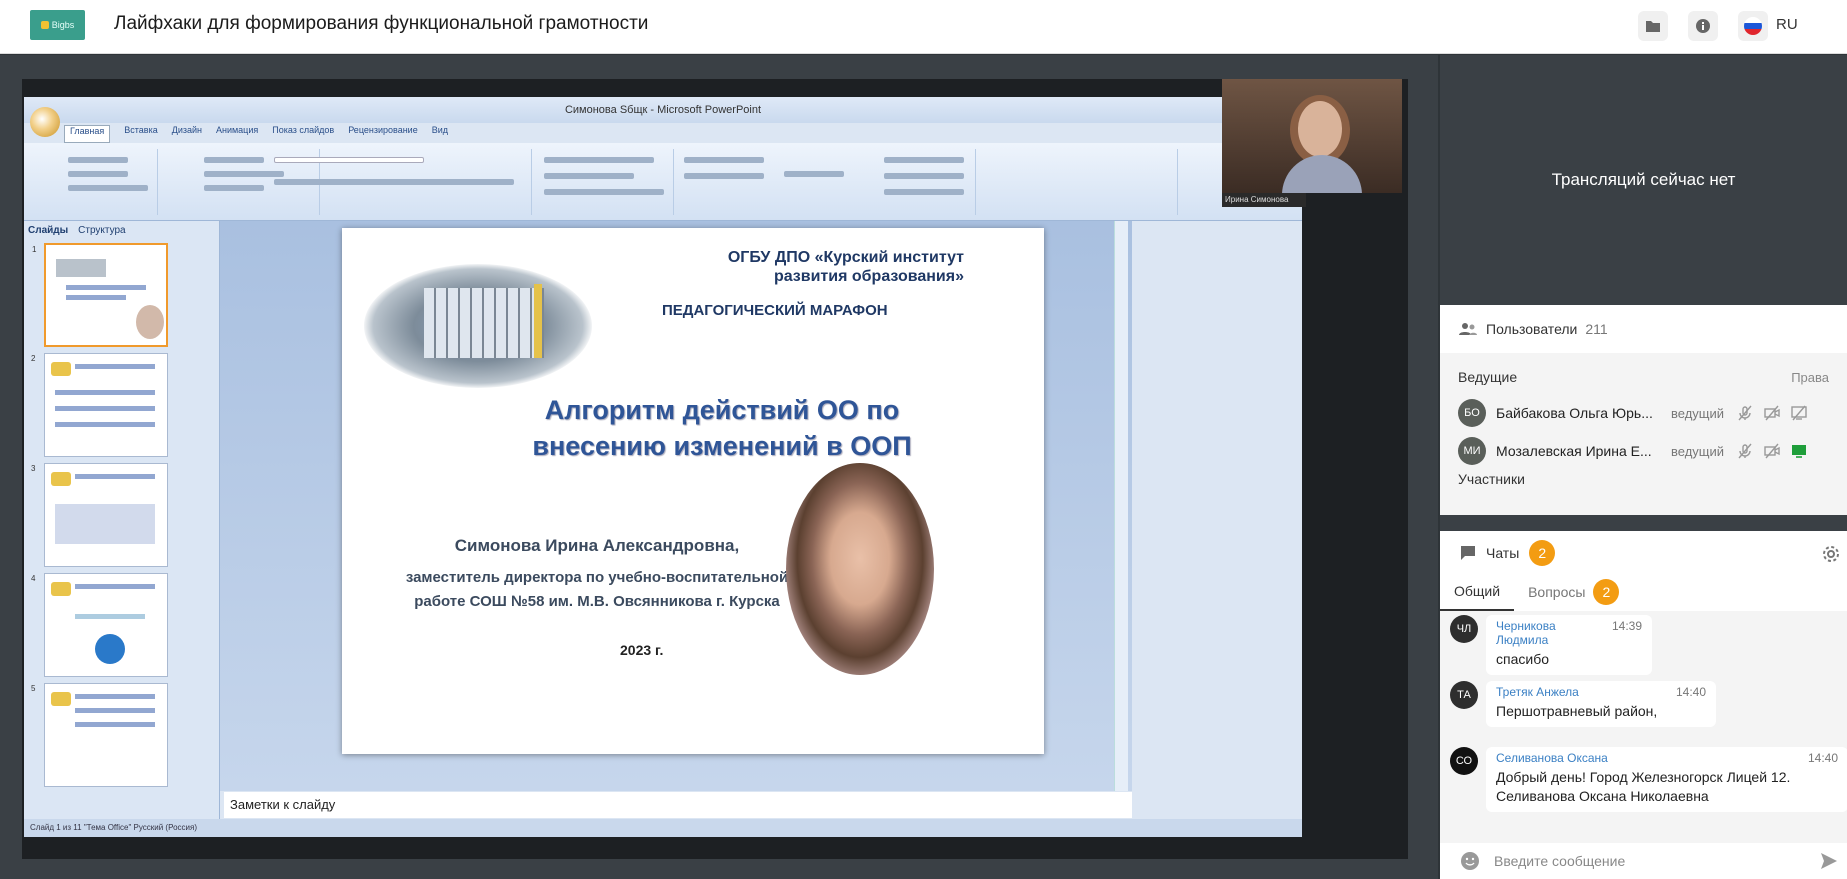  Describe the element at coordinates (663, 182) in the screenshot. I see `ppt-ribbon` at that location.